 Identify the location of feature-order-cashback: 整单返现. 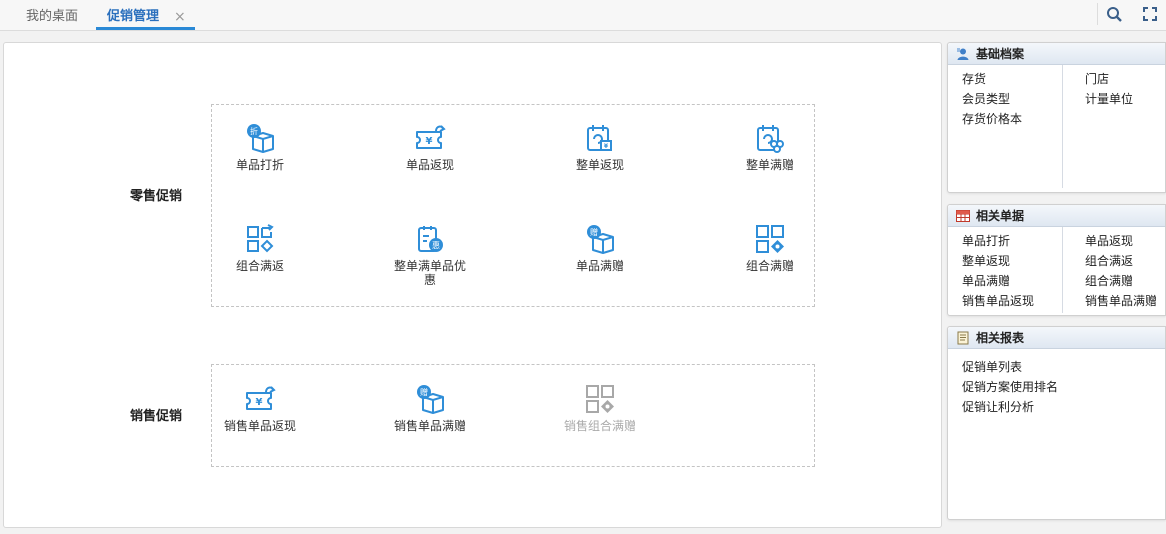
(600, 147).